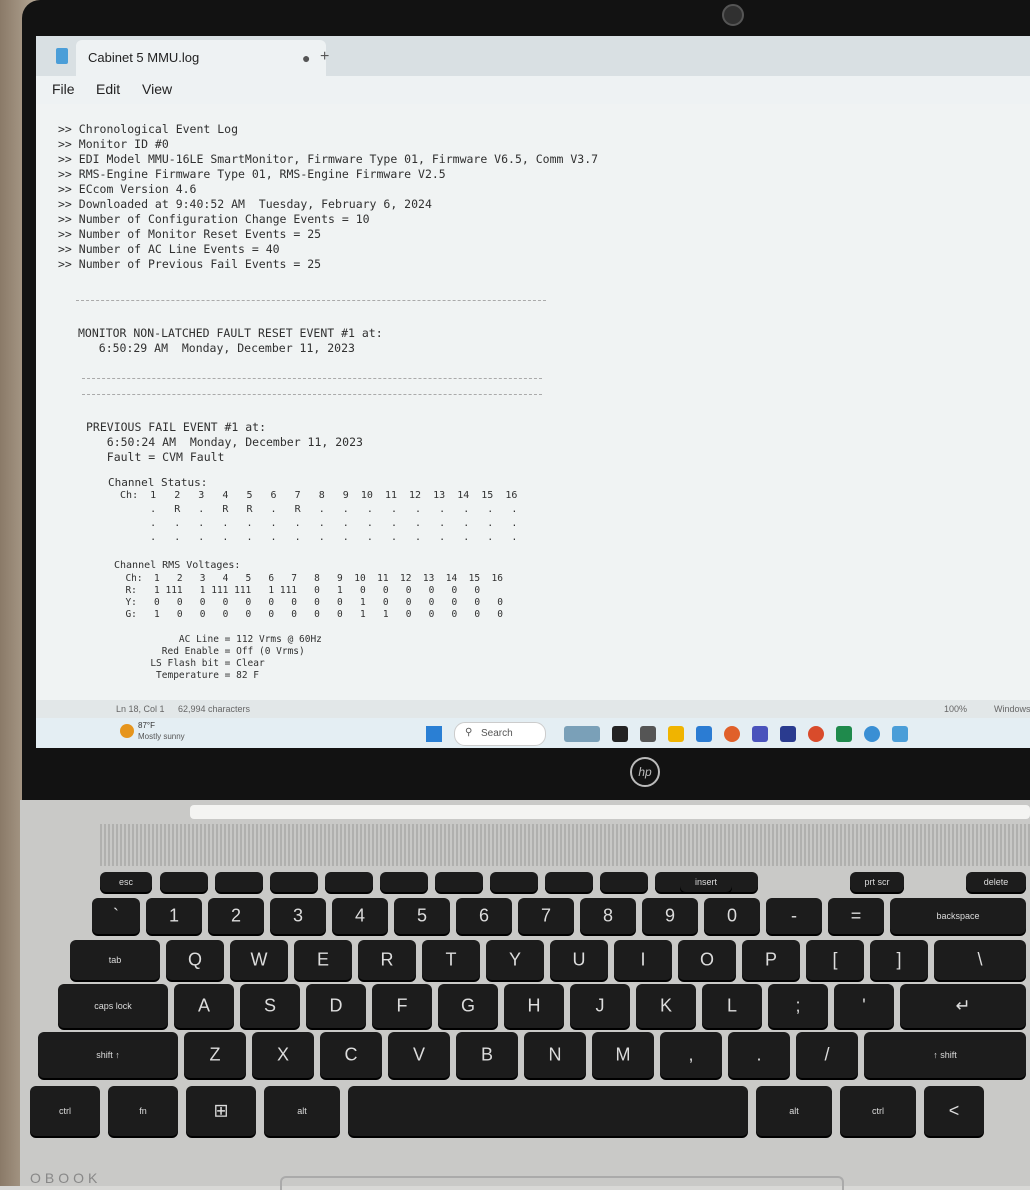  I want to click on key-z: Z, so click(215, 1055).